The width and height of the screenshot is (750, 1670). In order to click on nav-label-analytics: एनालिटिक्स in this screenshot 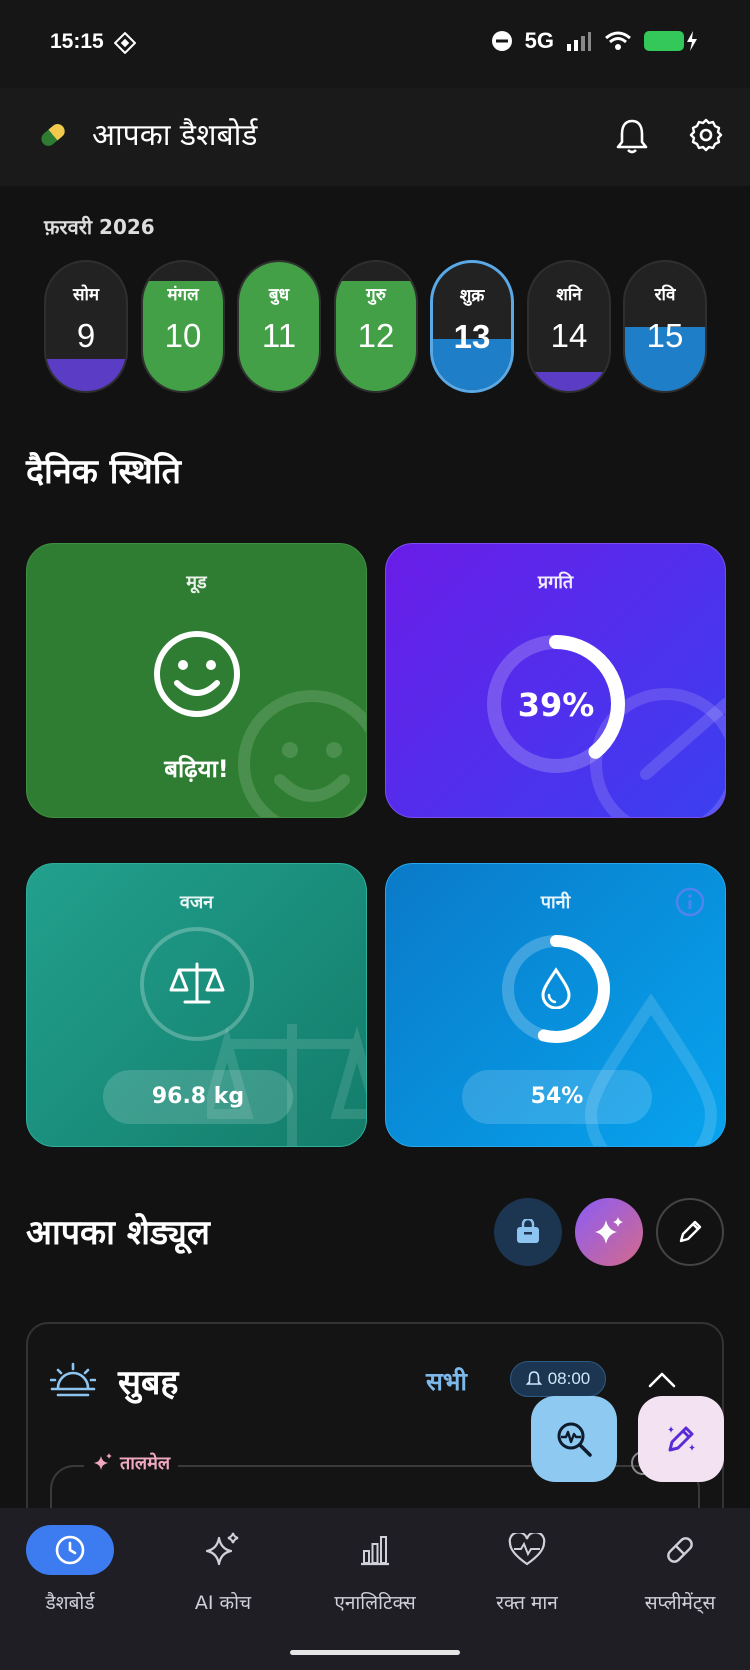, I will do `click(375, 1603)`.